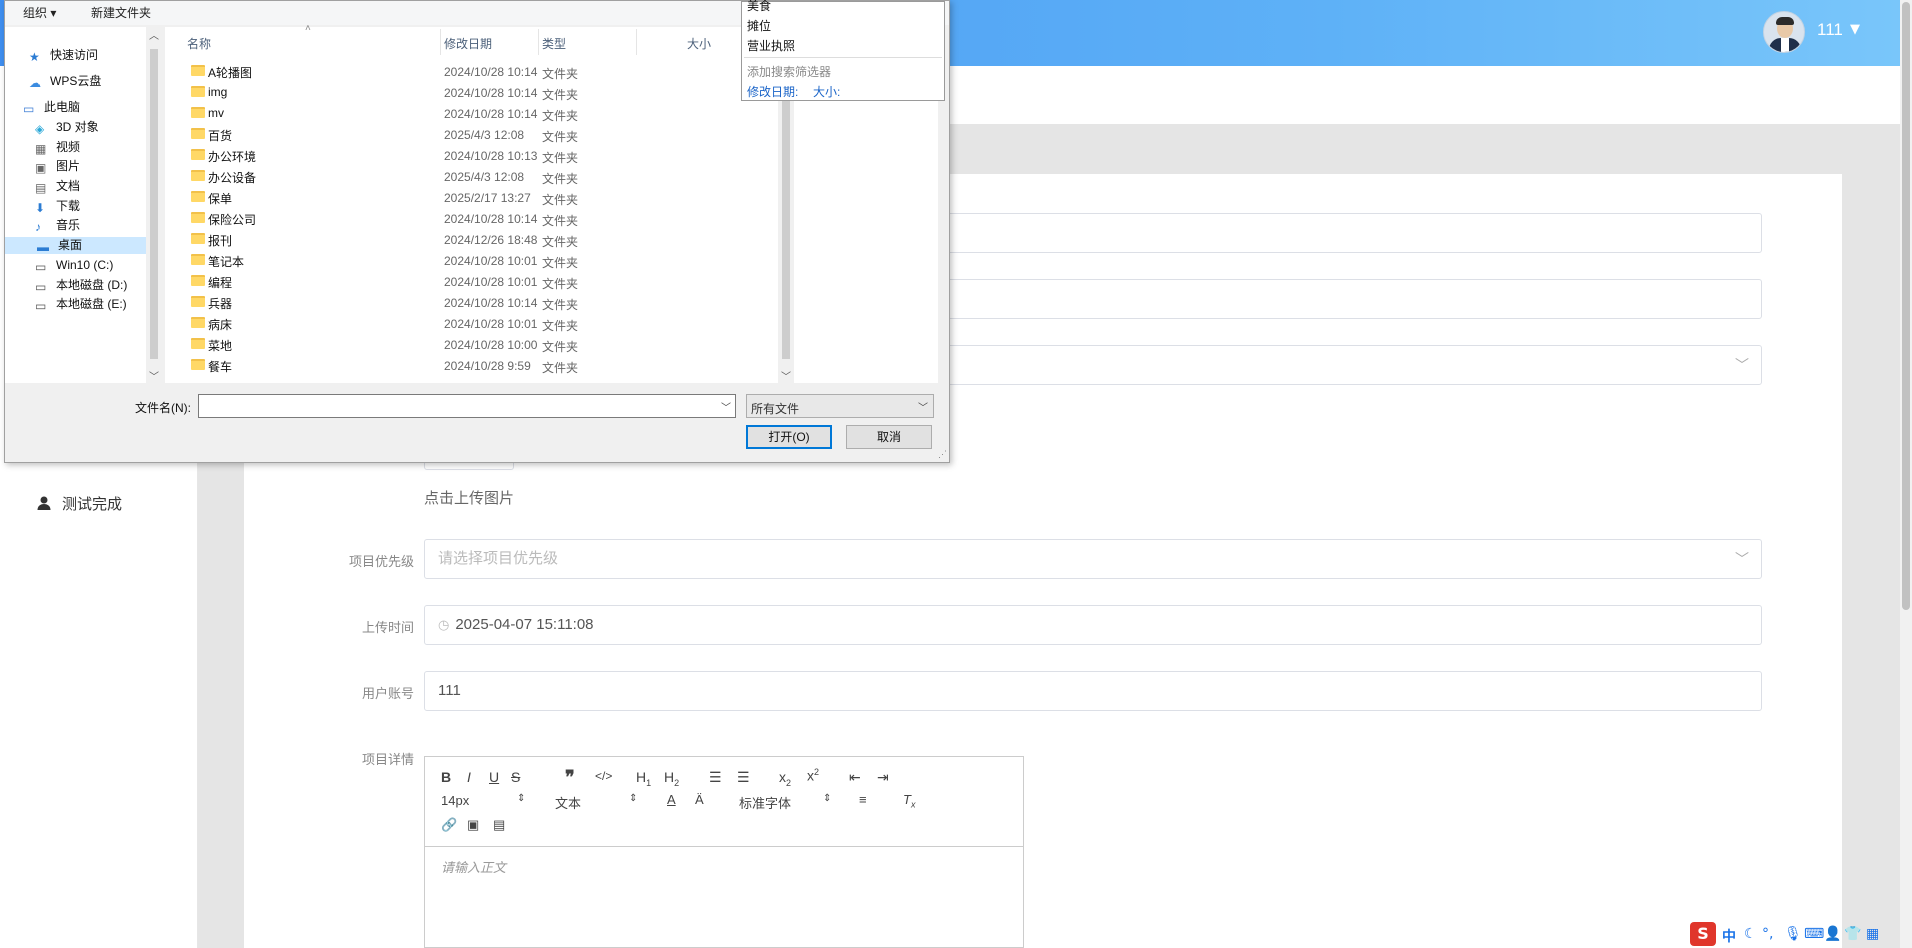 The height and width of the screenshot is (948, 1912). I want to click on punctuation-icon: °,, so click(1767, 934).